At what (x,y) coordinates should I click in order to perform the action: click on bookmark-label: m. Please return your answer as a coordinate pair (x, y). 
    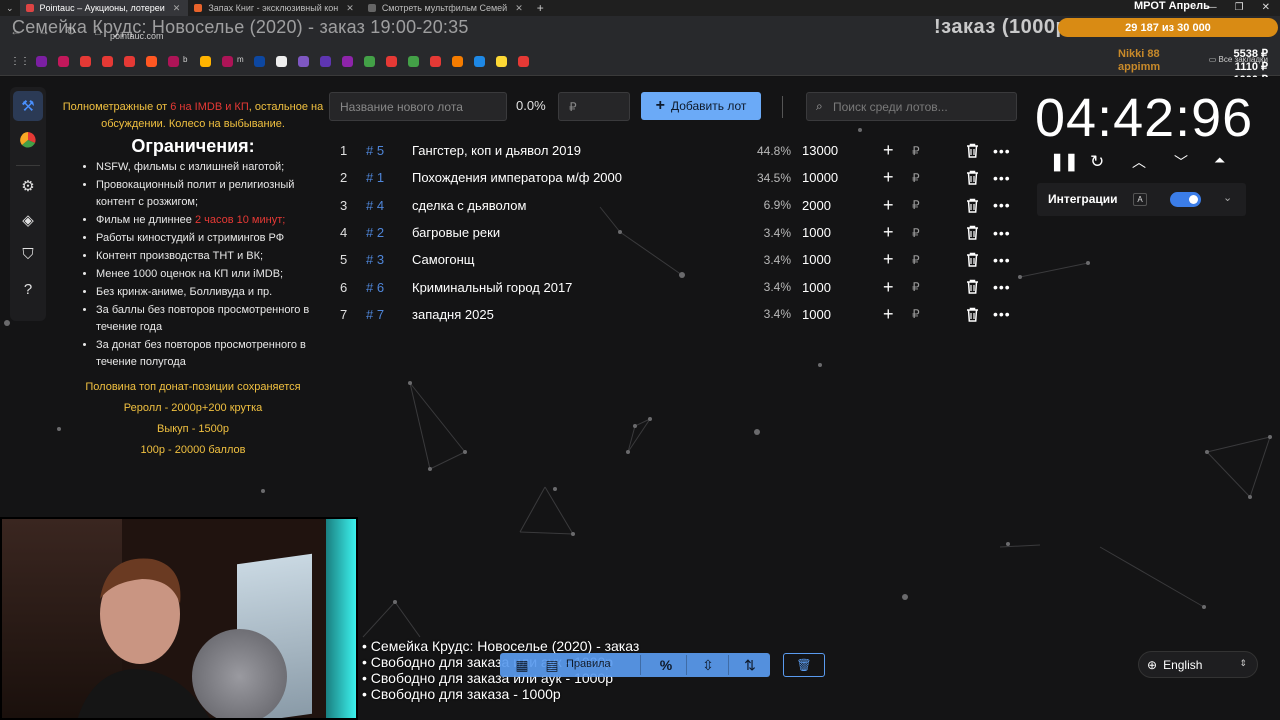
    Looking at the image, I should click on (240, 59).